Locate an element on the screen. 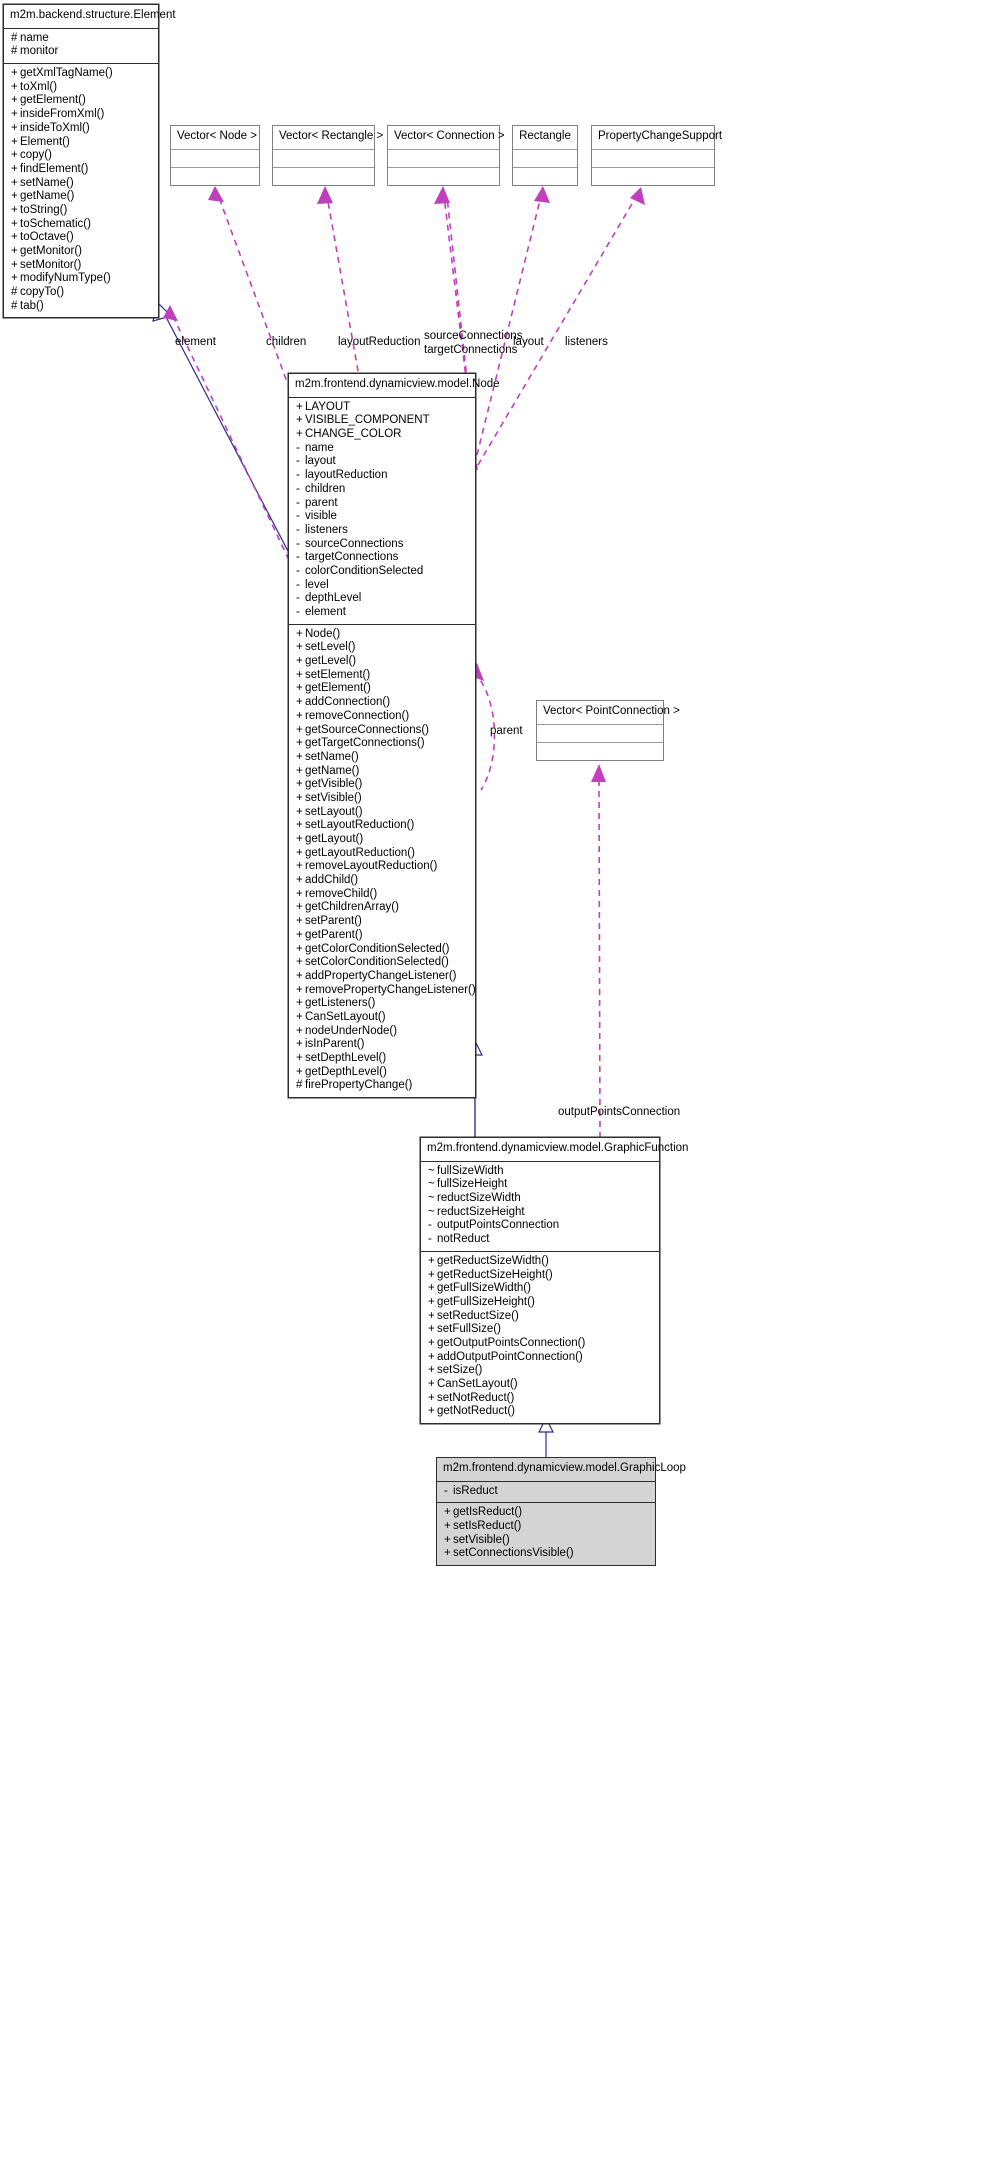  class-member-row: + insideToXml() is located at coordinates (81, 129).